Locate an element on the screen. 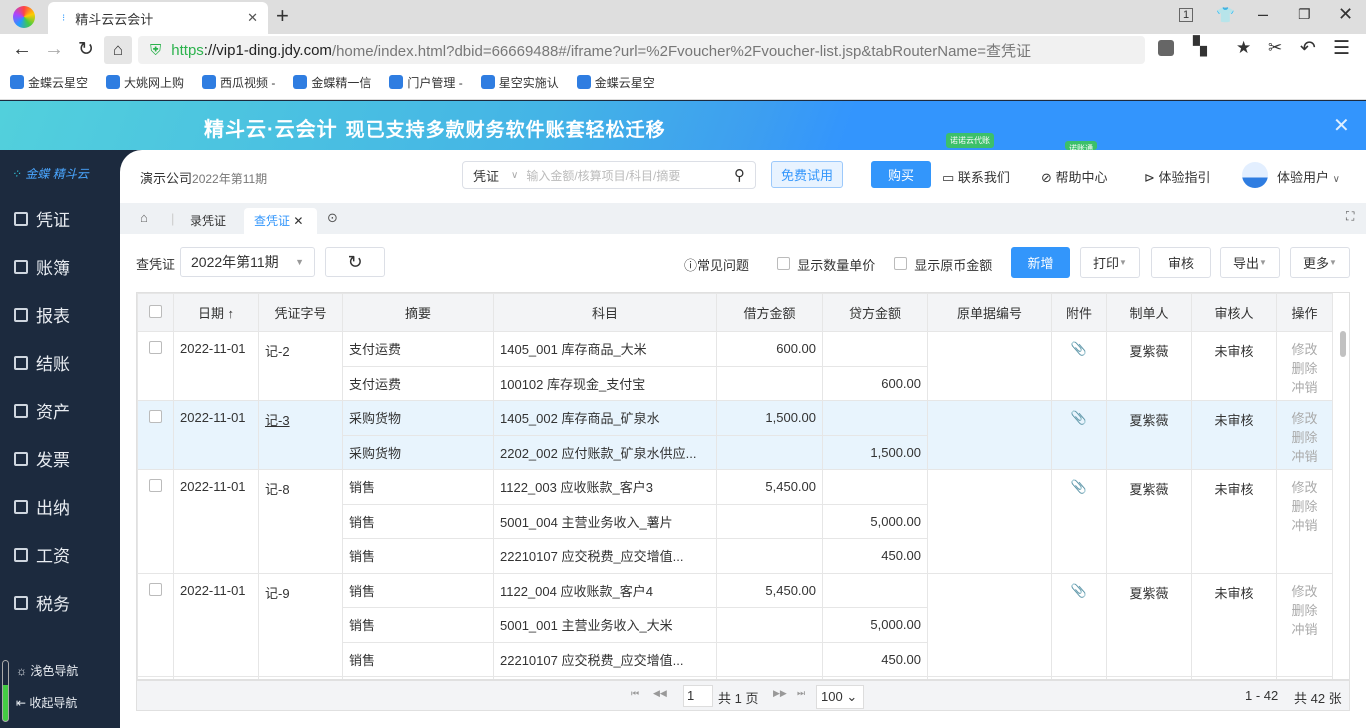  fullscreen-icon: ⛶ is located at coordinates (1350, 216).